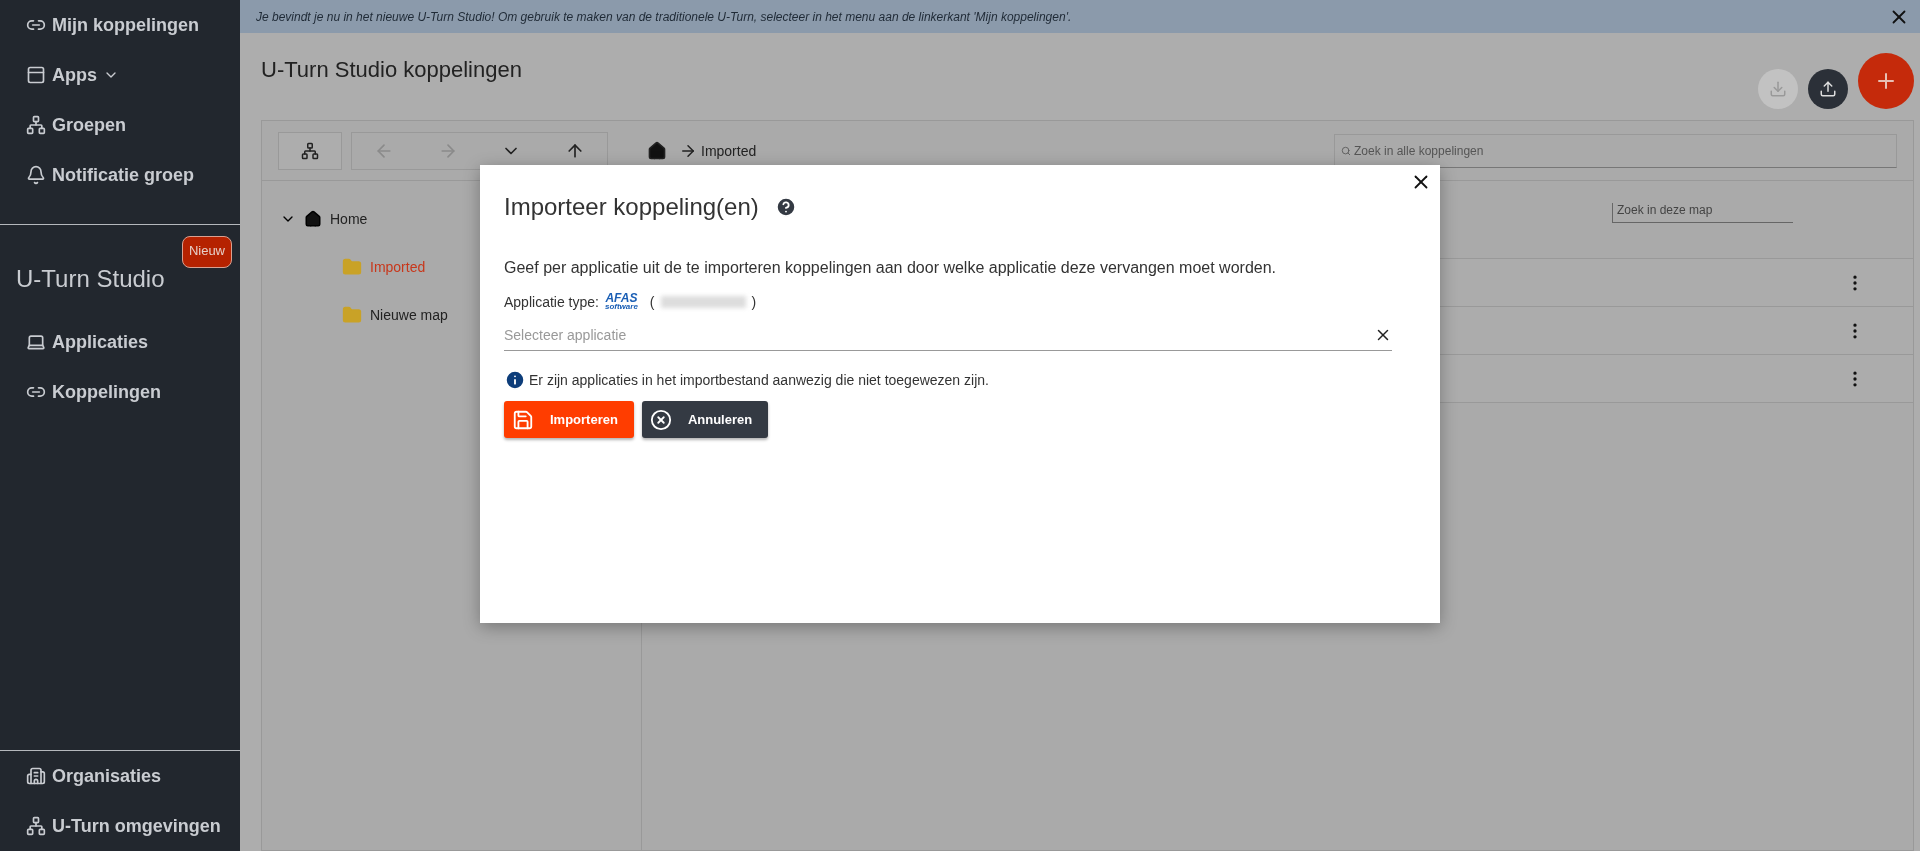 Image resolution: width=1920 pixels, height=851 pixels. I want to click on sidebar-item: Applicaties, so click(120, 342).